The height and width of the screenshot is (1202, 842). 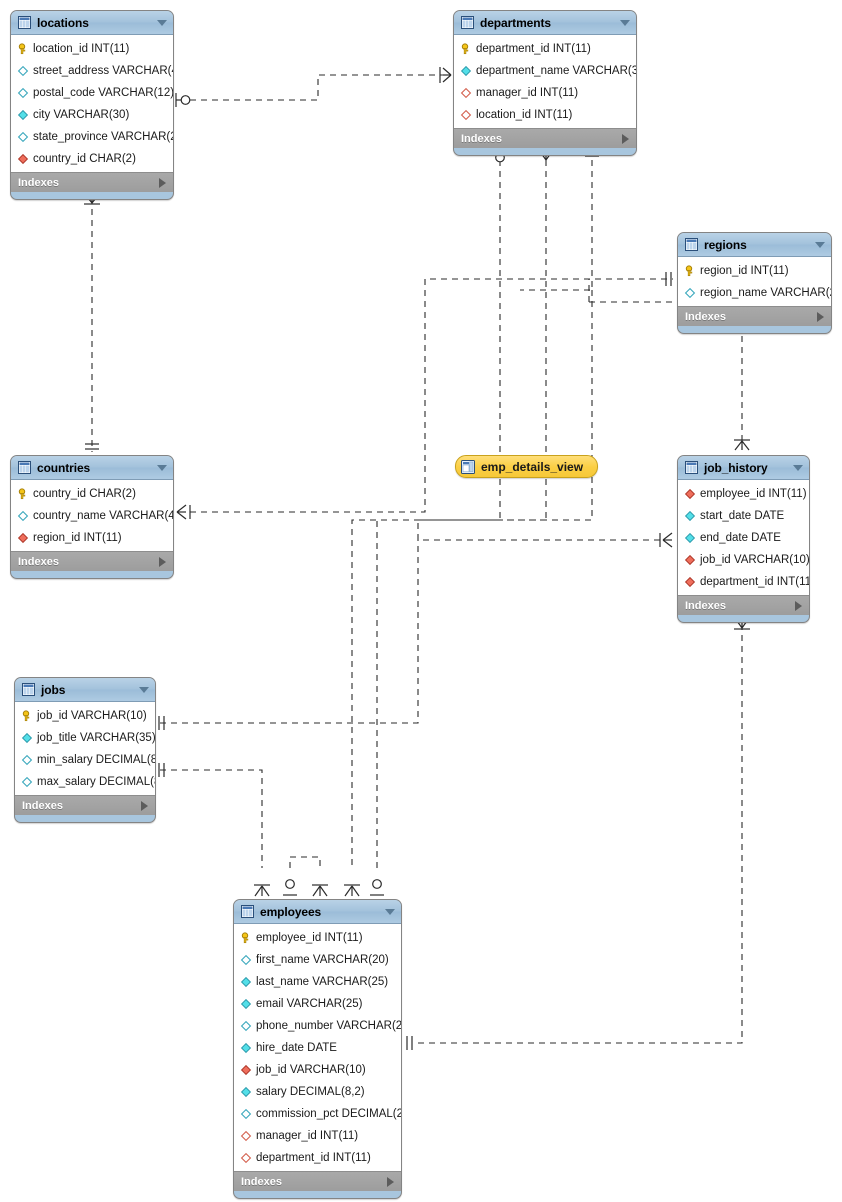 What do you see at coordinates (317, 1181) in the screenshot?
I see `indexes-section-employees: Indexes` at bounding box center [317, 1181].